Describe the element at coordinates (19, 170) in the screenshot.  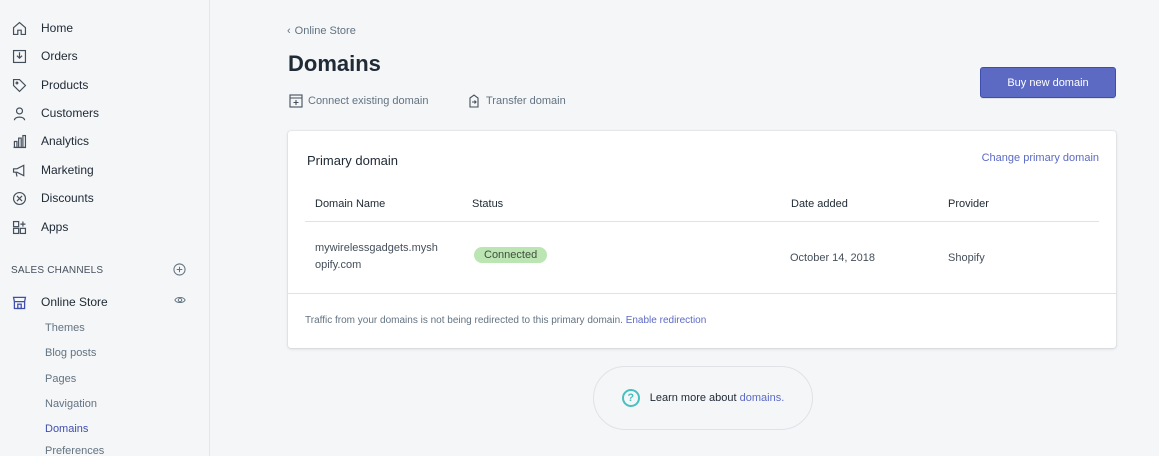
I see `megaphone-icon` at that location.